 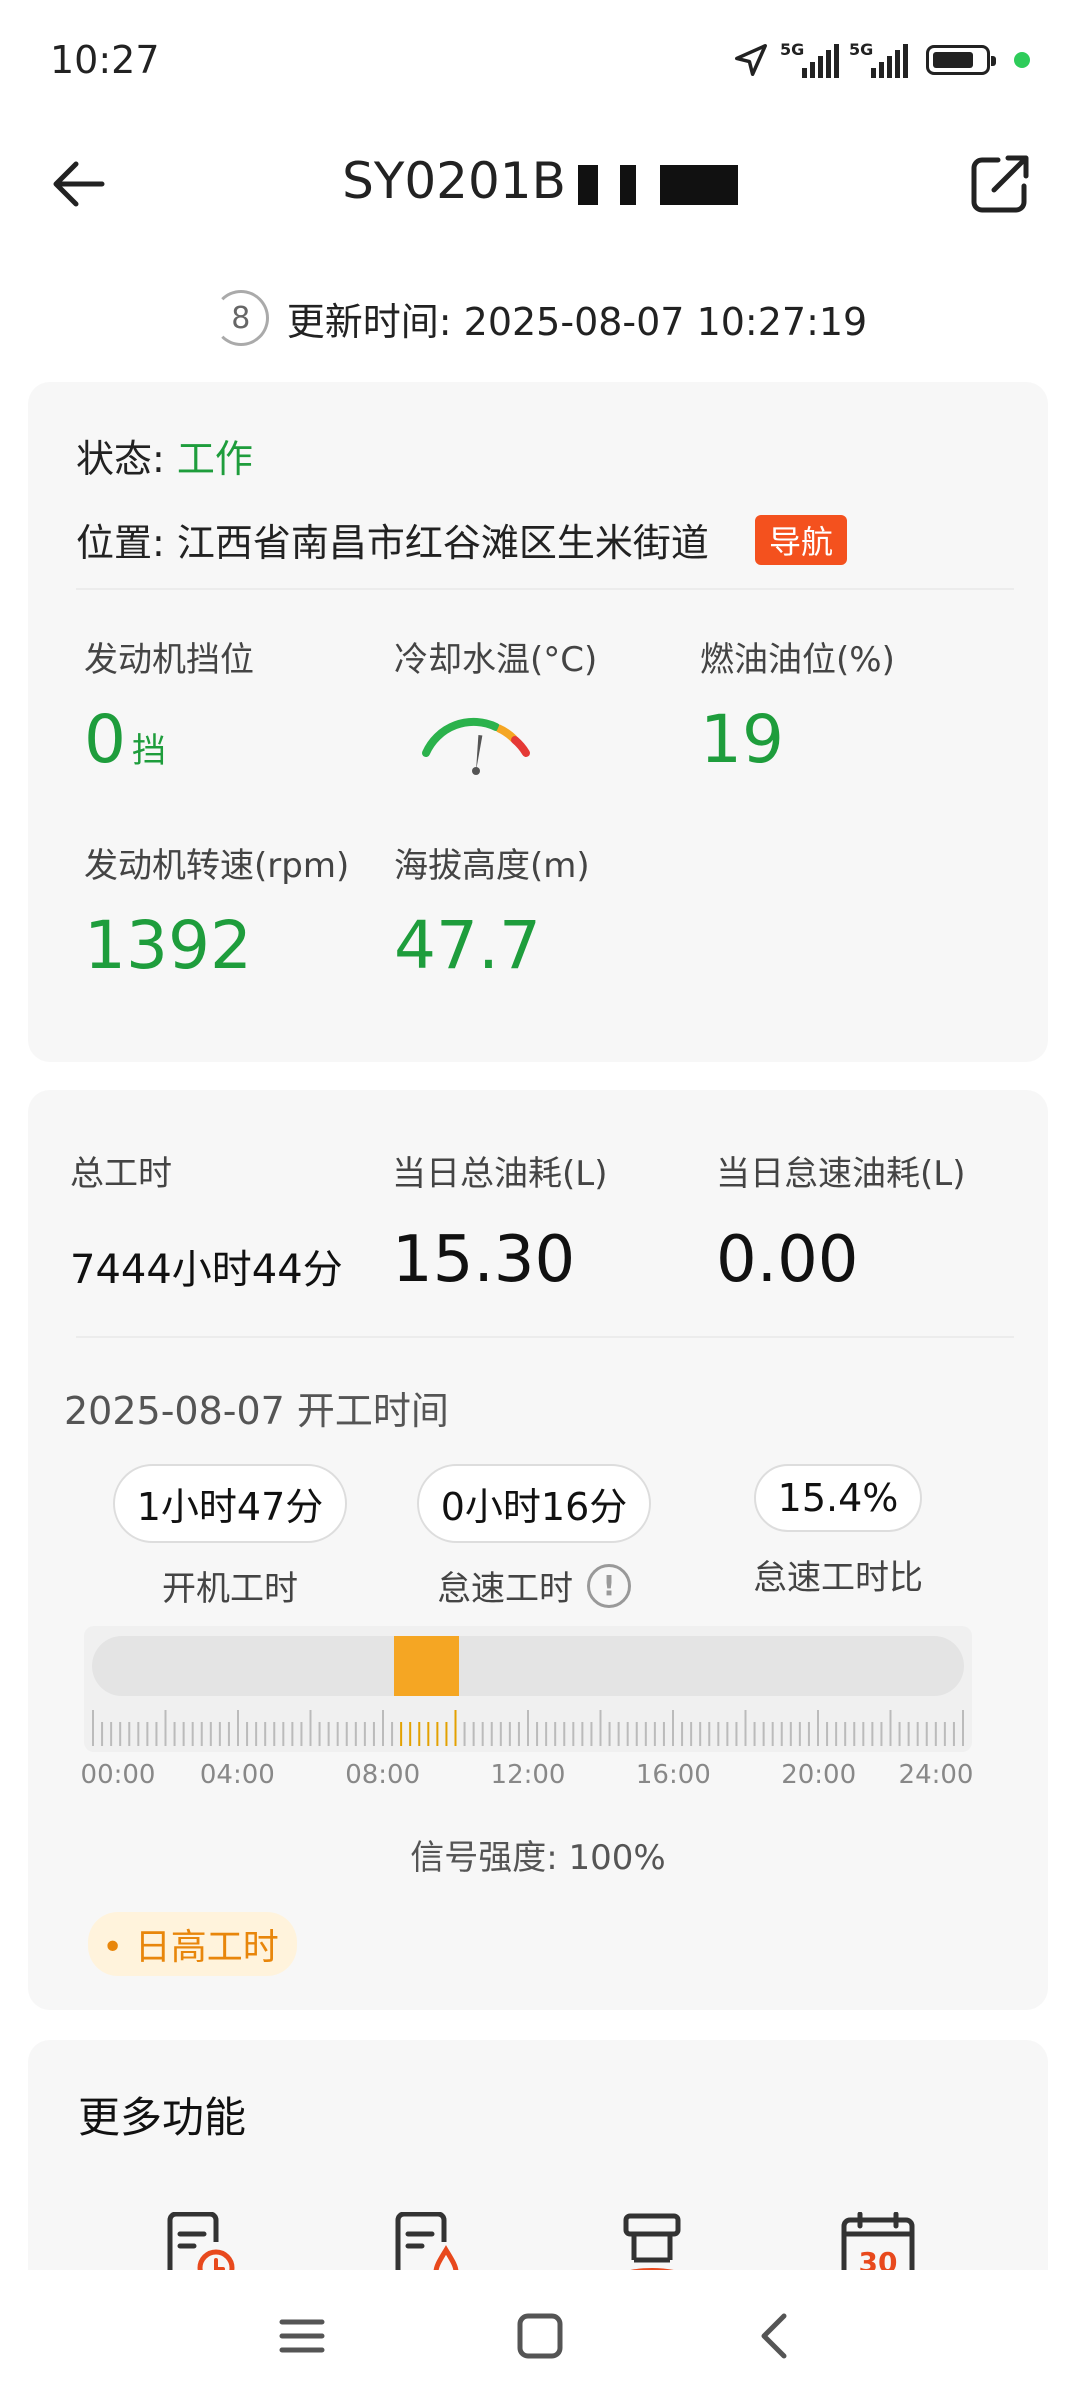 I want to click on pill-value: 1小时47分, so click(x=230, y=1503).